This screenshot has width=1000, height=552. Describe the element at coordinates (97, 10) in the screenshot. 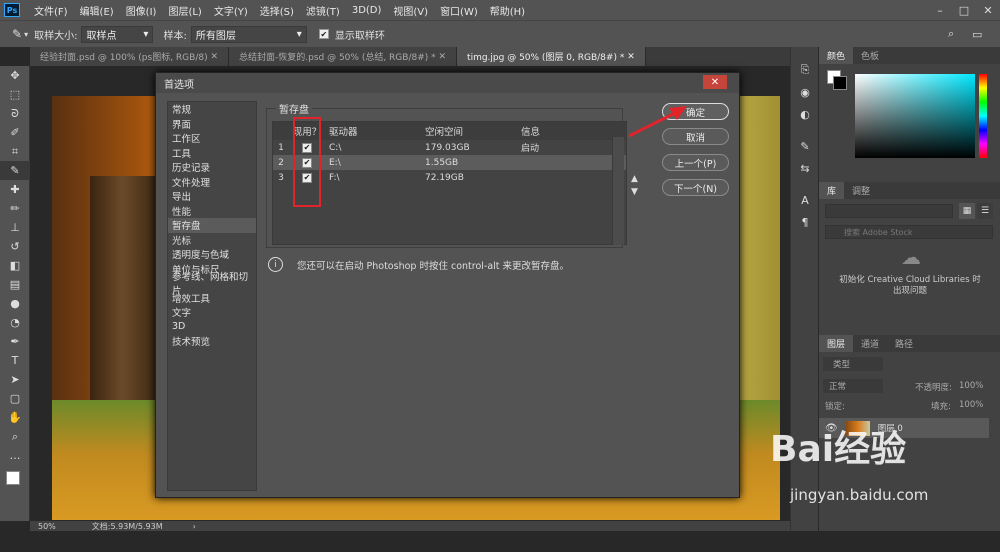

I see `menu-edit: 编辑(E)` at that location.